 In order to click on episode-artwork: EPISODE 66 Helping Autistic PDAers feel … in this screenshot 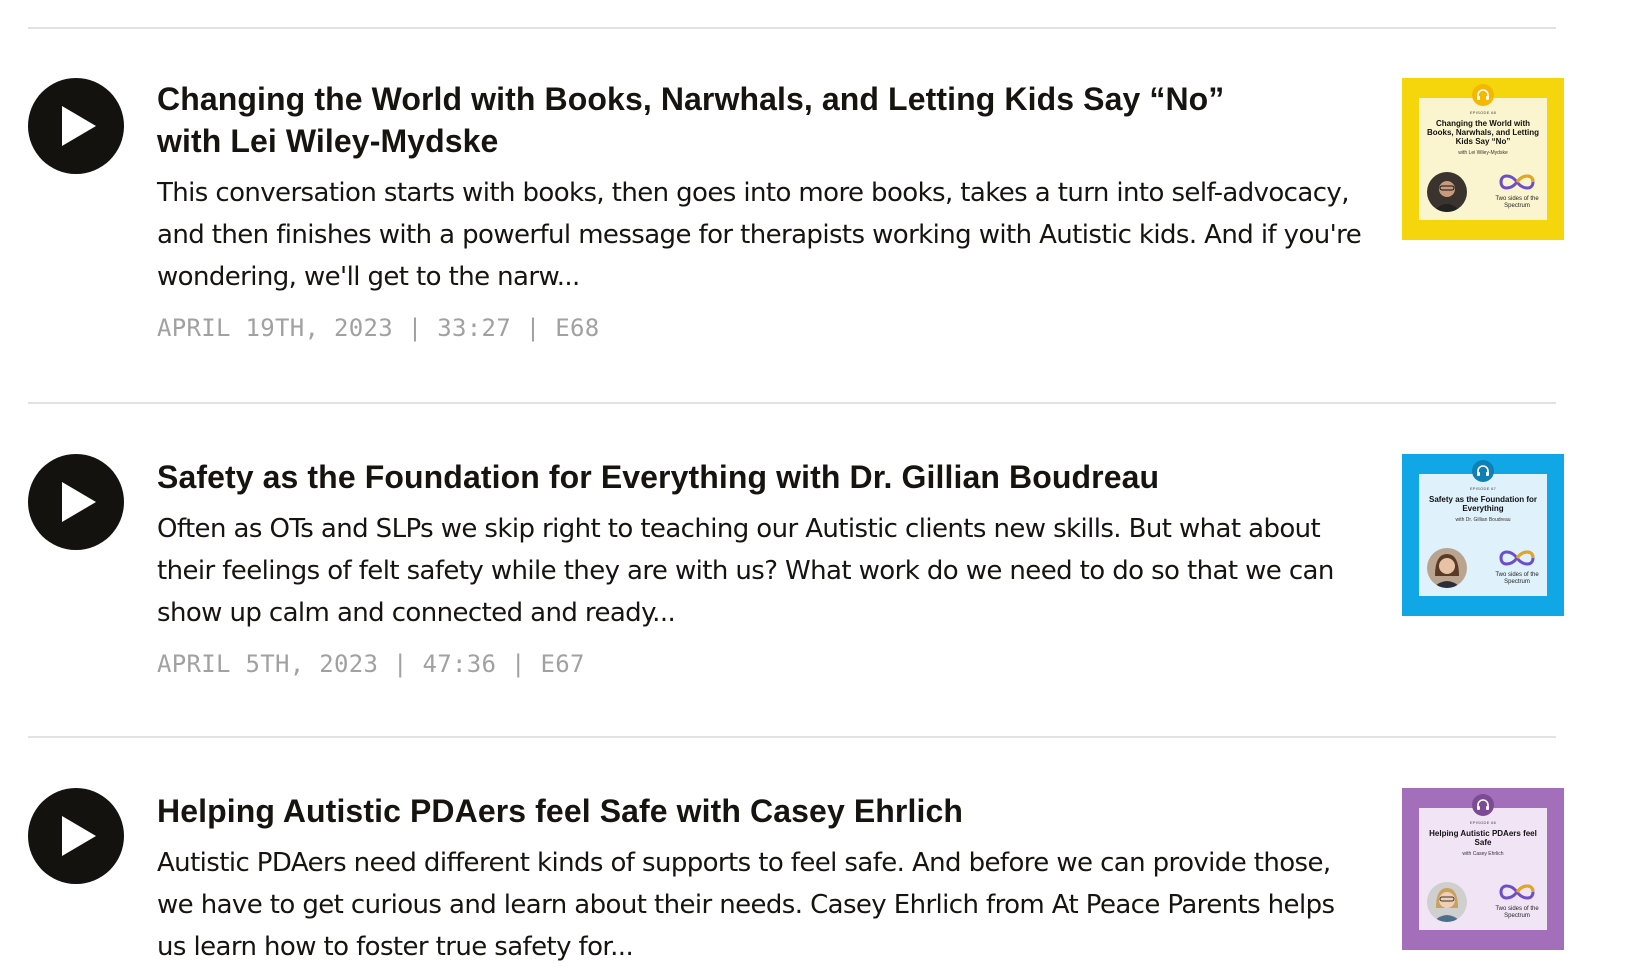, I will do `click(1483, 869)`.